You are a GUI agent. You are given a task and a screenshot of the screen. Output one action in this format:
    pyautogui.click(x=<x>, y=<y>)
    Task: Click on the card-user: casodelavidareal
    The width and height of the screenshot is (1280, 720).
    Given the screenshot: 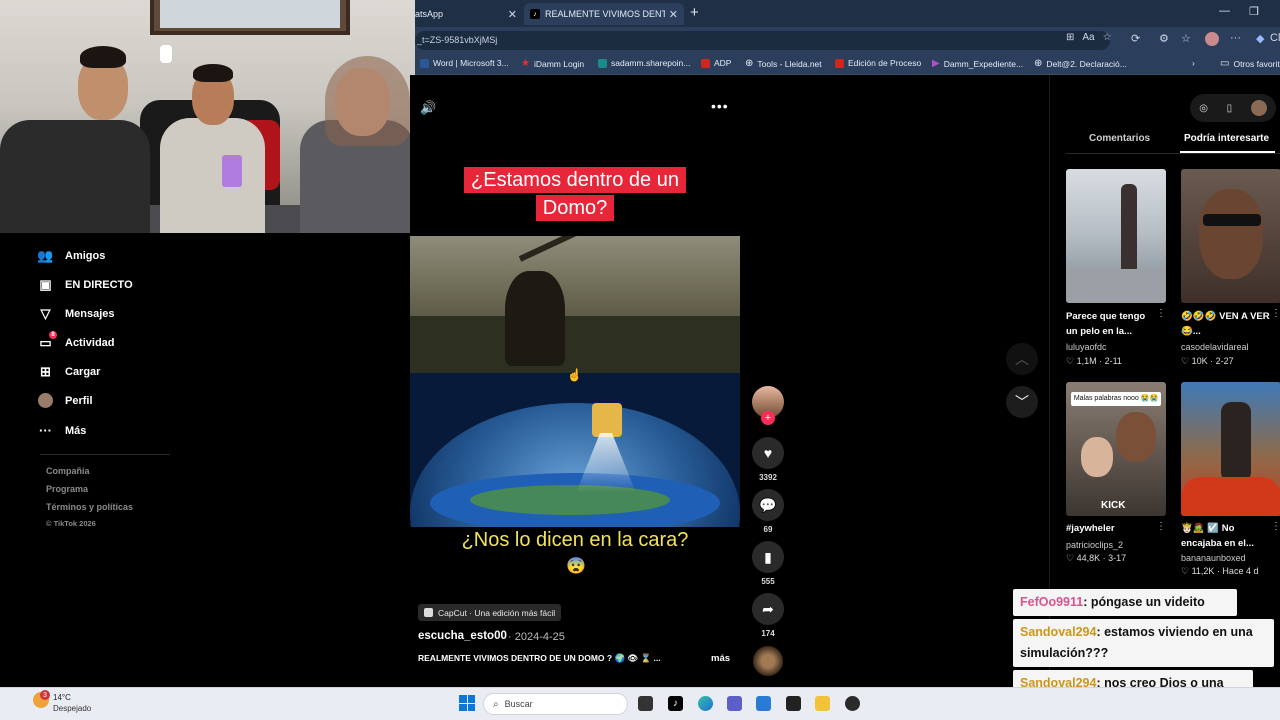 What is the action you would take?
    pyautogui.click(x=1215, y=347)
    